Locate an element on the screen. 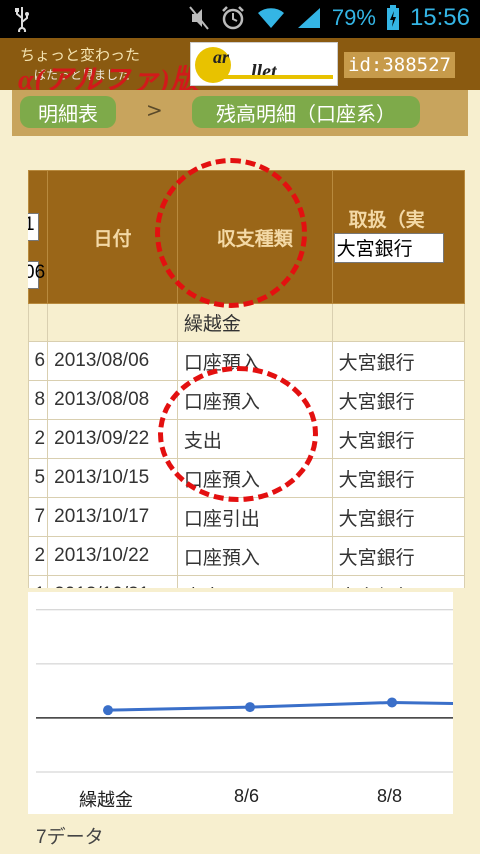 The image size is (480, 854). logo-text-llet: llet is located at coordinates (264, 72).